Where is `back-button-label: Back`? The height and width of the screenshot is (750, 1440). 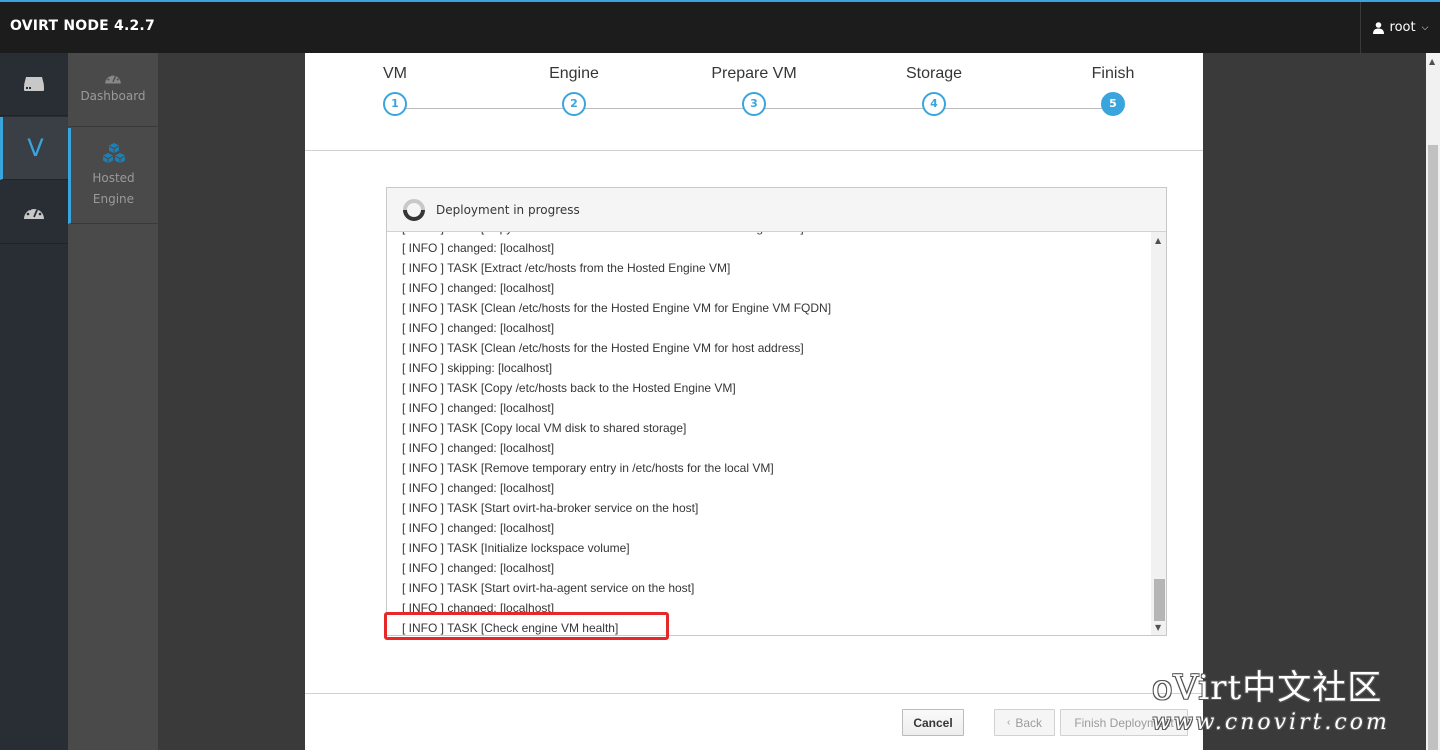 back-button-label: Back is located at coordinates (1029, 722).